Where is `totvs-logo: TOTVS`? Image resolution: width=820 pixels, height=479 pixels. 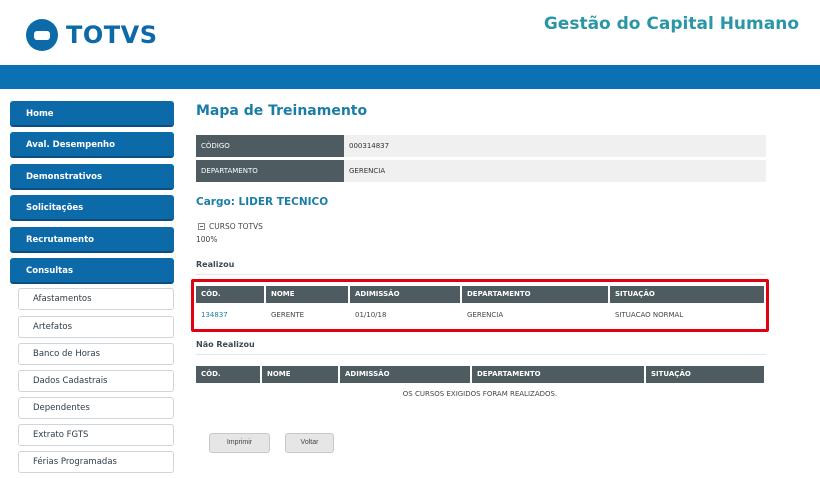
totvs-logo: TOTVS is located at coordinates (92, 35).